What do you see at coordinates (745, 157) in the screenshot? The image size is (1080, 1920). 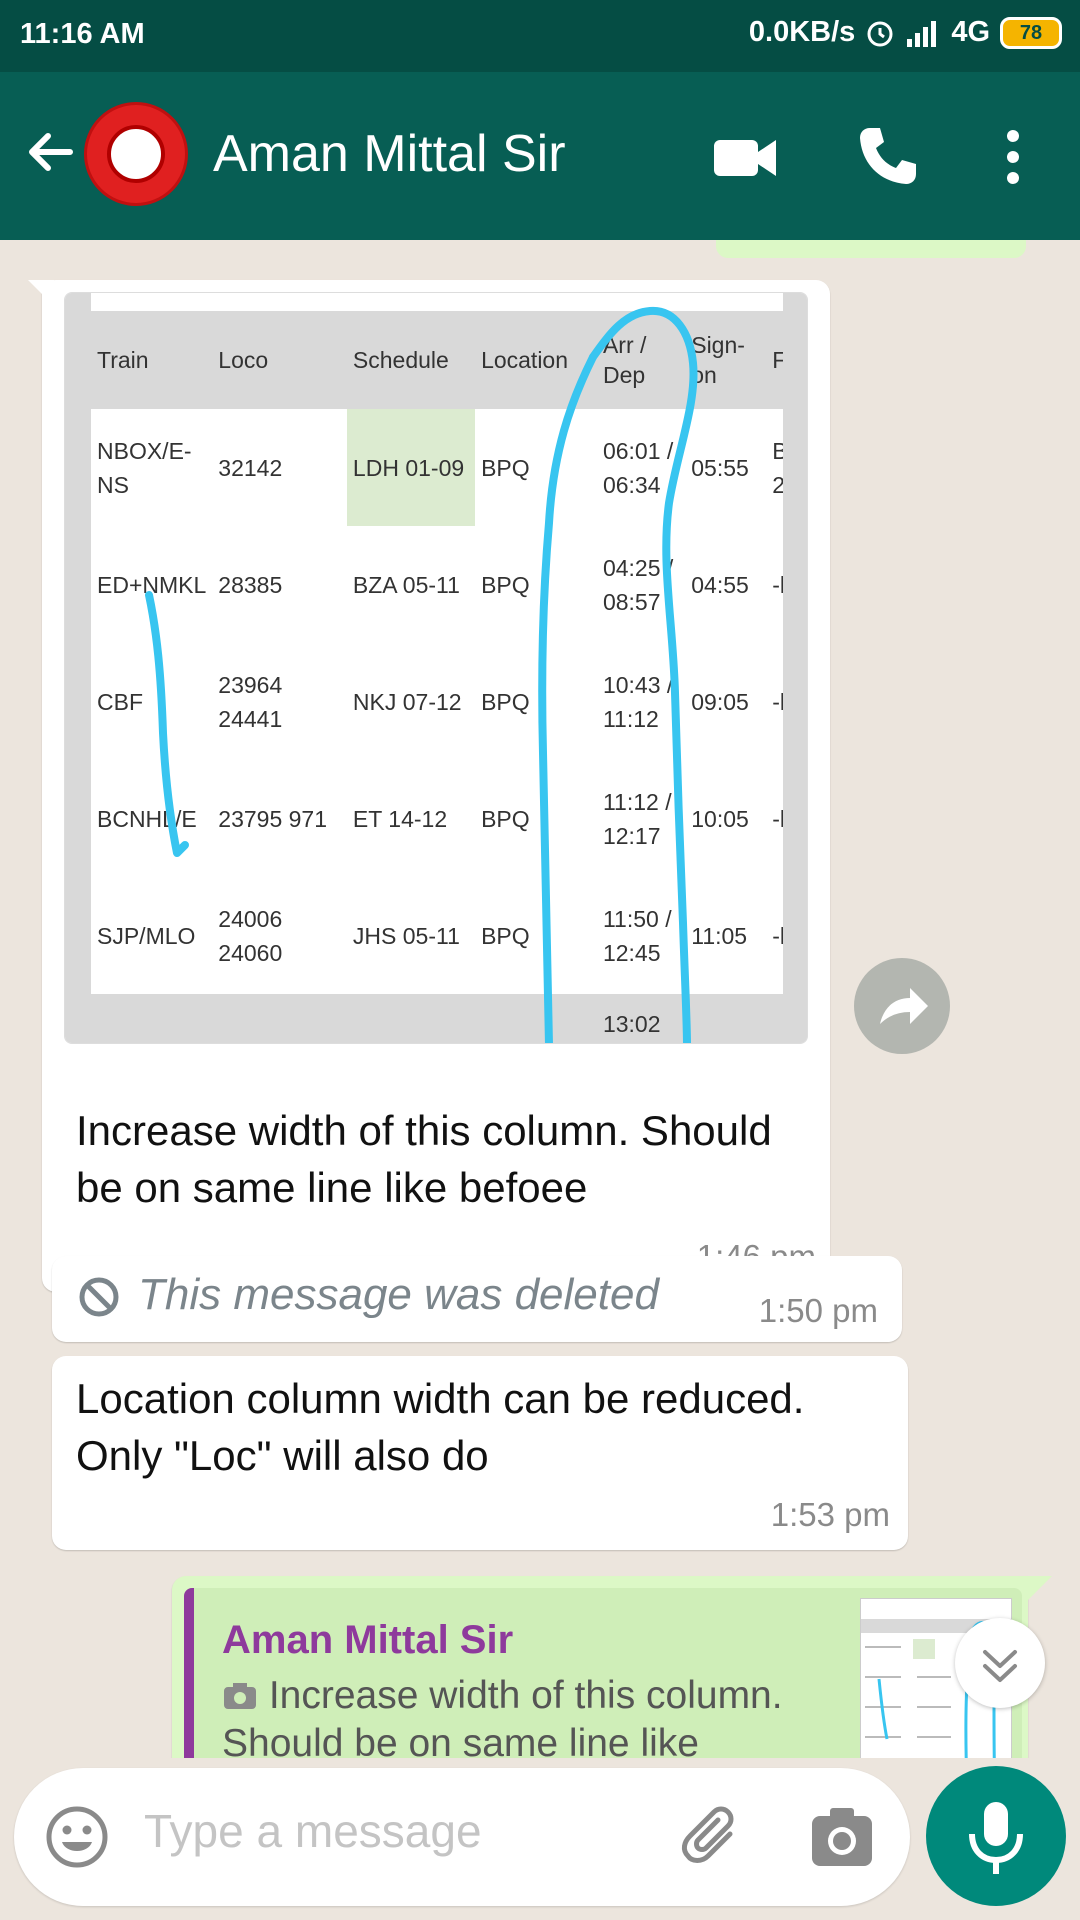 I see `video-call-icon` at bounding box center [745, 157].